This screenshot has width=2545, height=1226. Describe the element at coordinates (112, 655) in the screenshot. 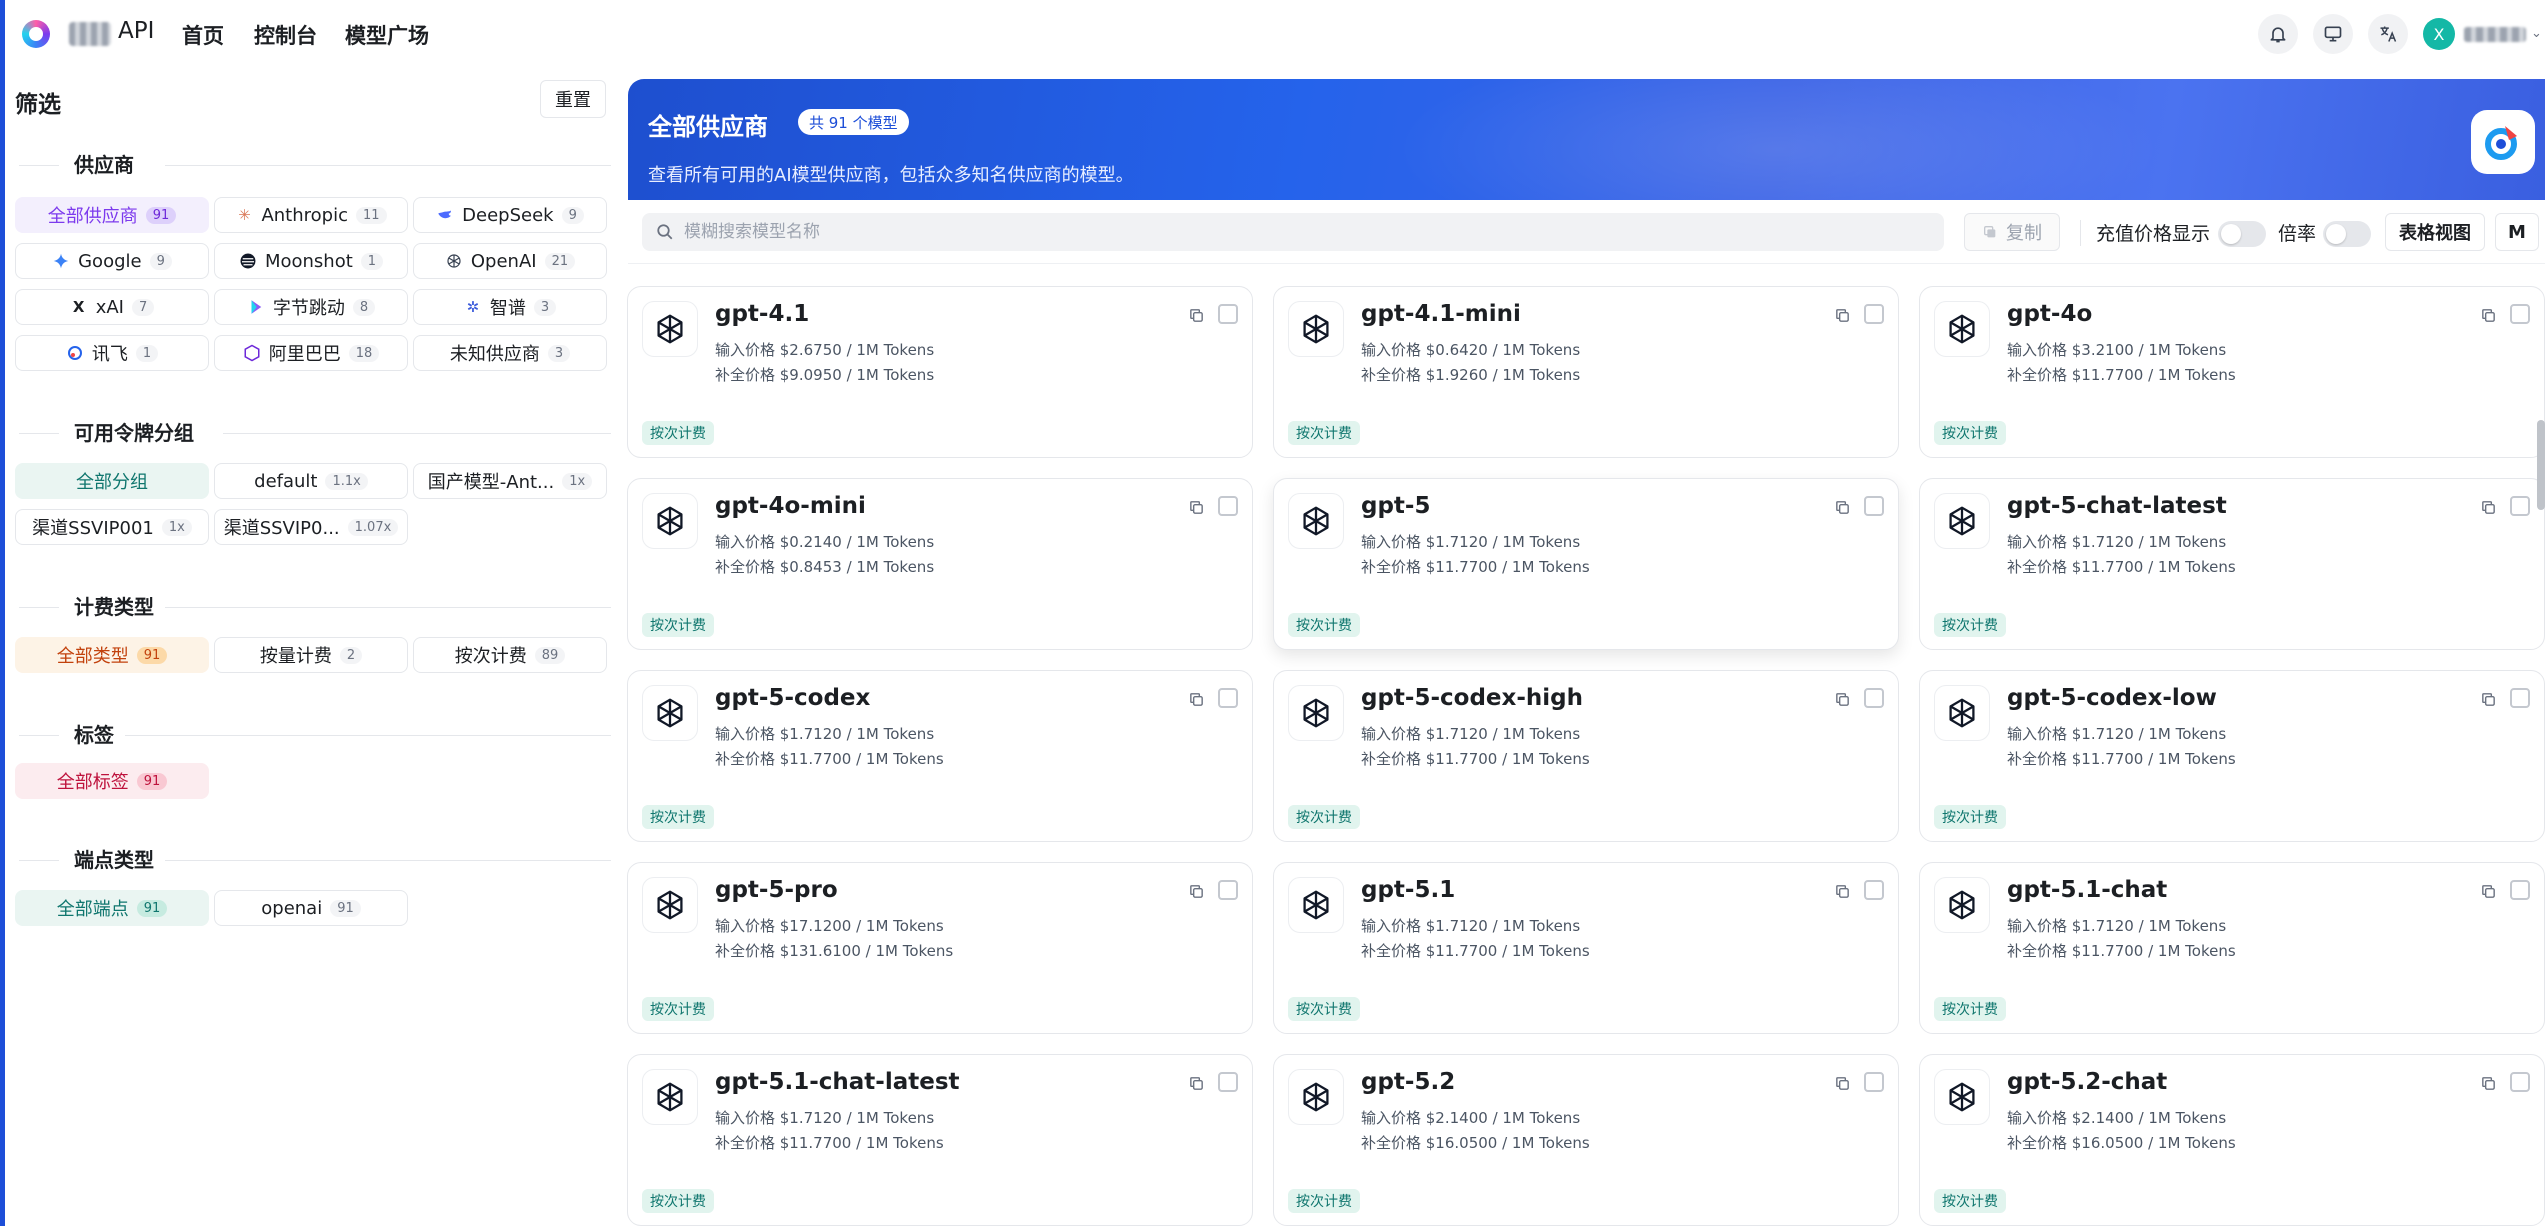

I see `billing-chip-all: 全部类型 91` at that location.